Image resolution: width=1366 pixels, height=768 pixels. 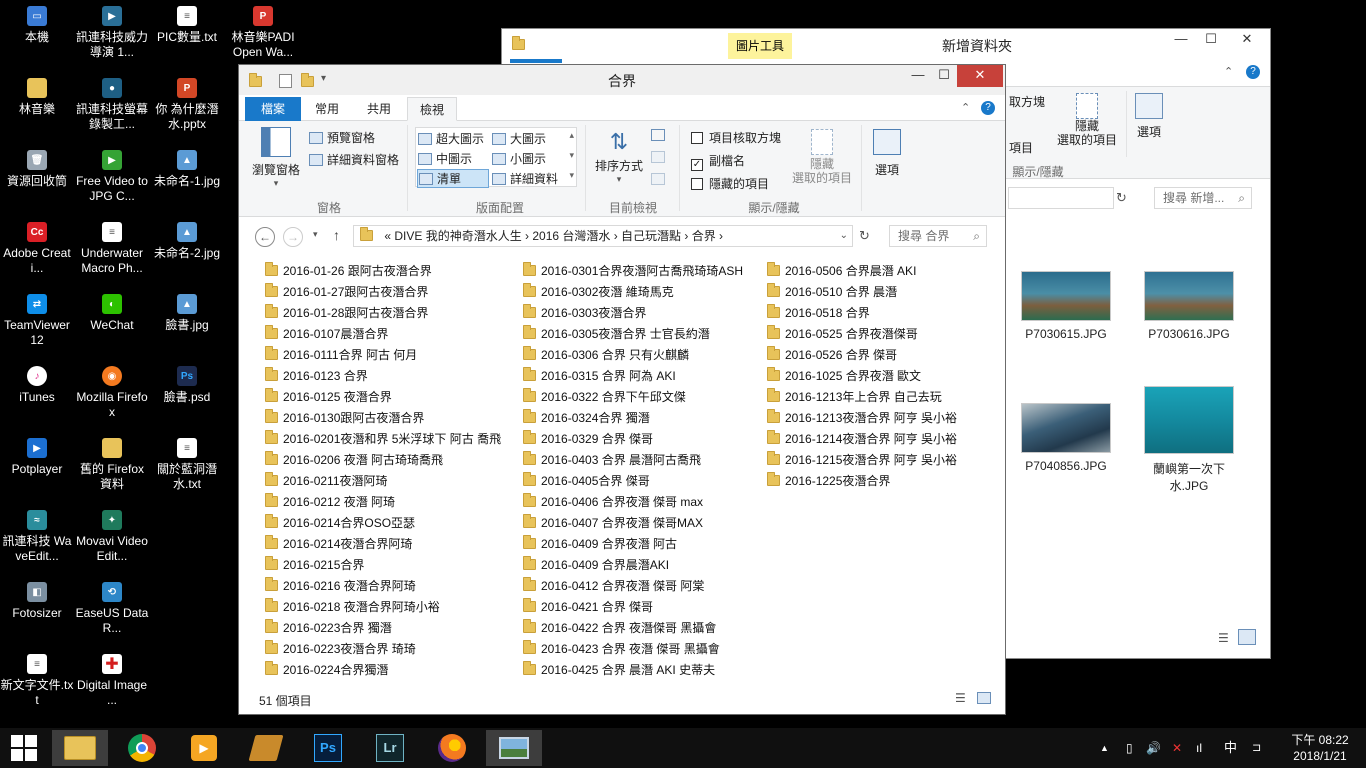 What do you see at coordinates (1247, 40) in the screenshot?
I see `close-button: ✕` at bounding box center [1247, 40].